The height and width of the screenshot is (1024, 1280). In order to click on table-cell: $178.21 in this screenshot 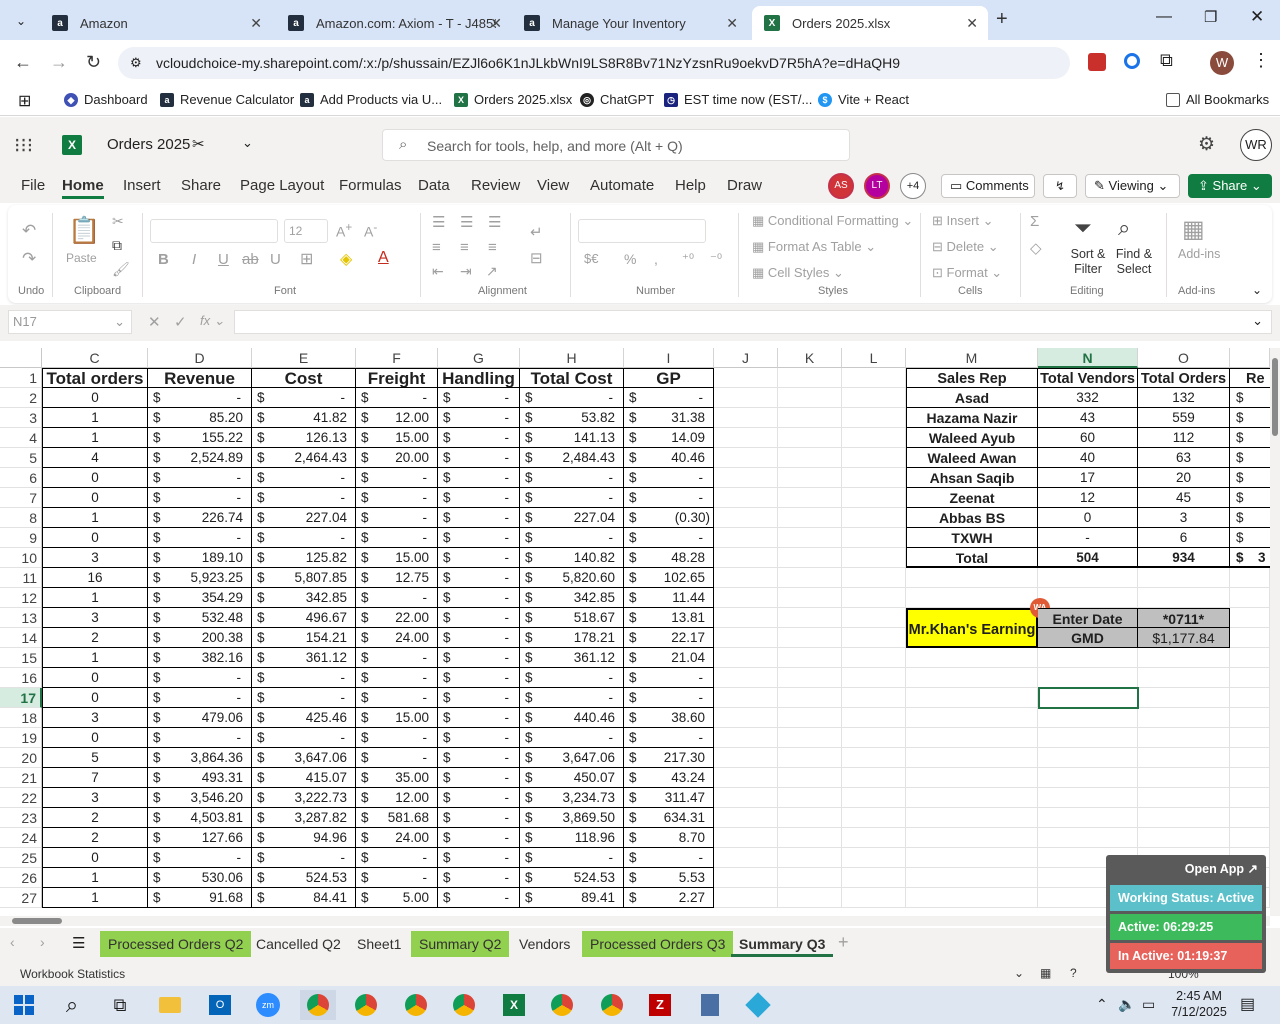, I will do `click(572, 638)`.